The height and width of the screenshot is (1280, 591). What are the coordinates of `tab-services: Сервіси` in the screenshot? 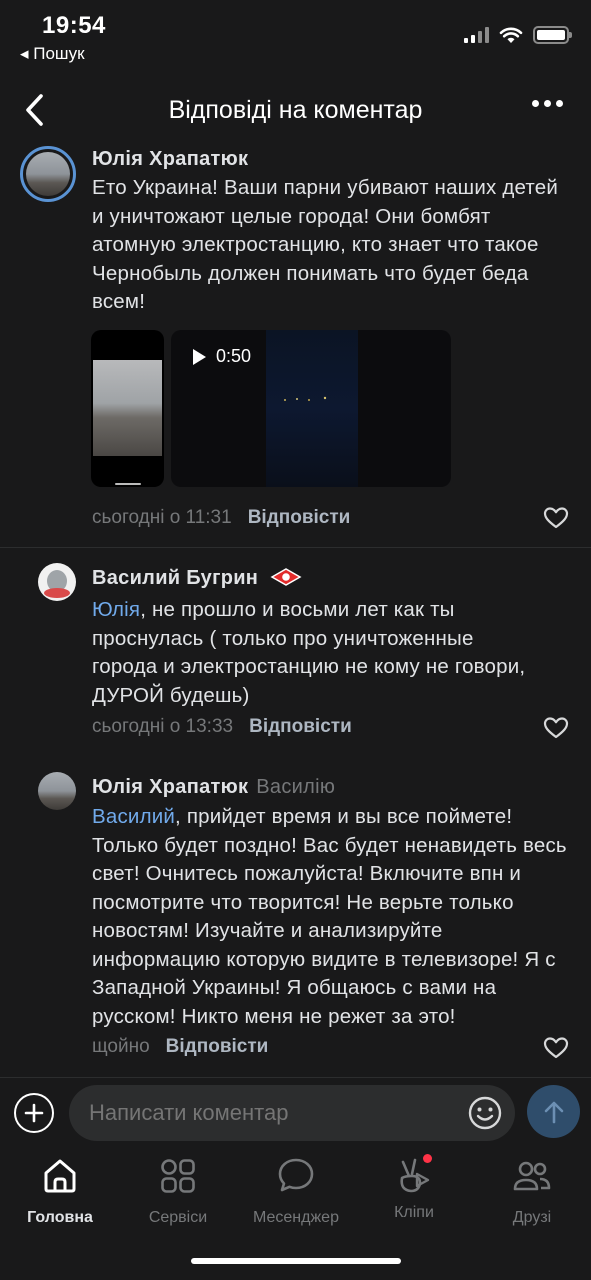 It's located at (178, 1191).